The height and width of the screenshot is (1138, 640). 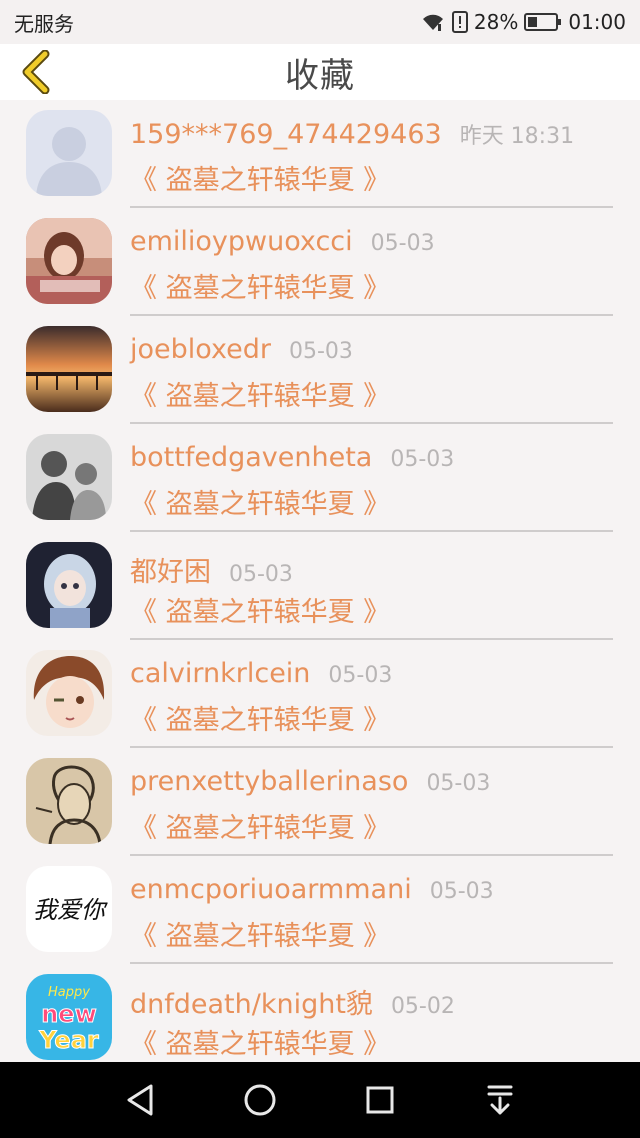 I want to click on header: 收藏, so click(x=320, y=72).